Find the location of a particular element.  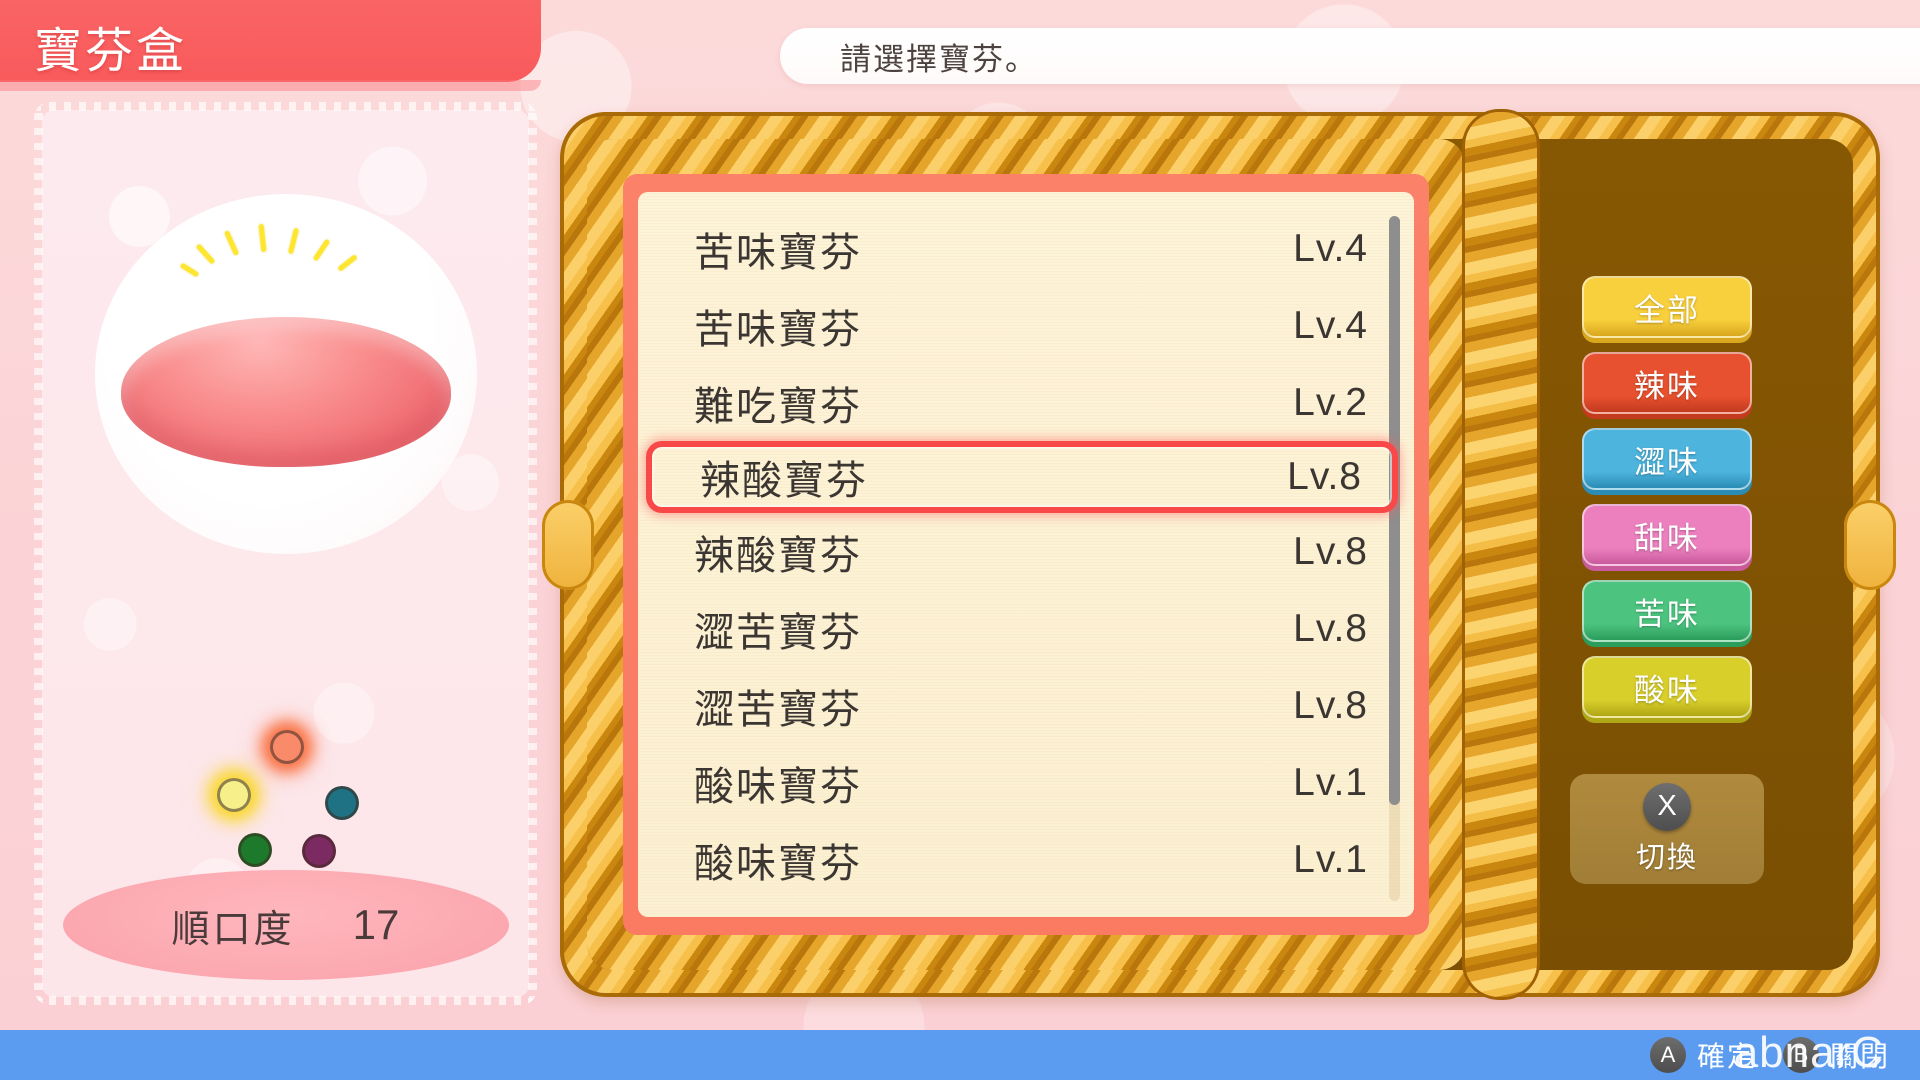

food-portrait is located at coordinates (285, 374).